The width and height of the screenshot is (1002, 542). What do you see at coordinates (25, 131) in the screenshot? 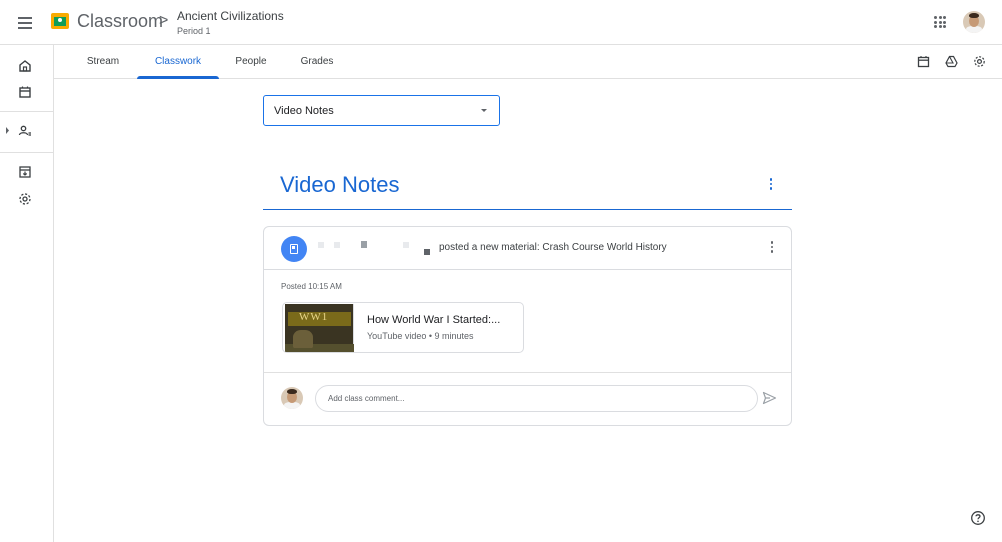
I see `enrolled-classes-icon` at bounding box center [25, 131].